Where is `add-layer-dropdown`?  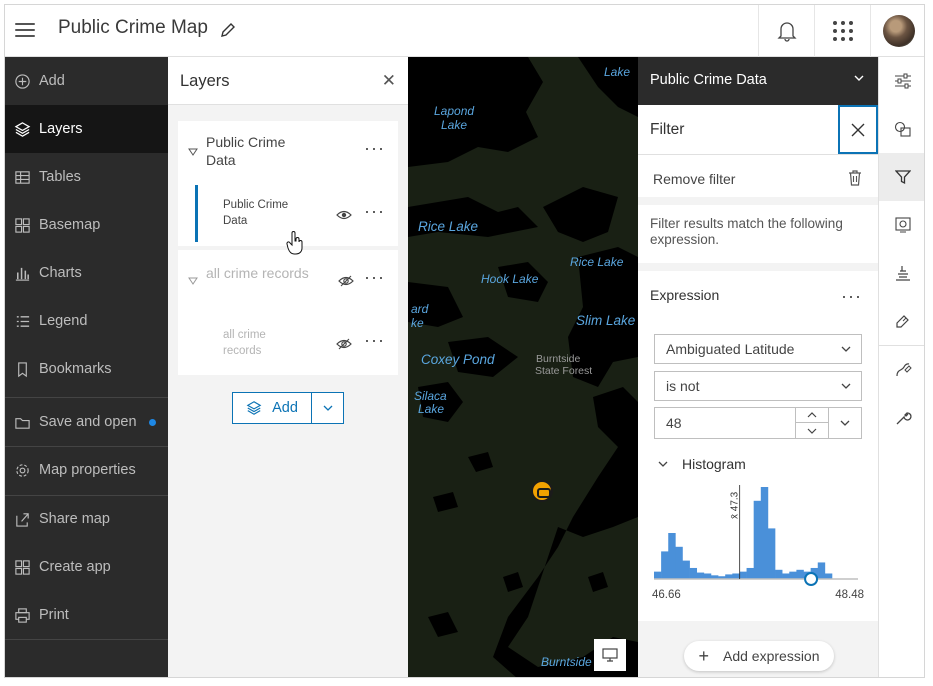 add-layer-dropdown is located at coordinates (327, 408).